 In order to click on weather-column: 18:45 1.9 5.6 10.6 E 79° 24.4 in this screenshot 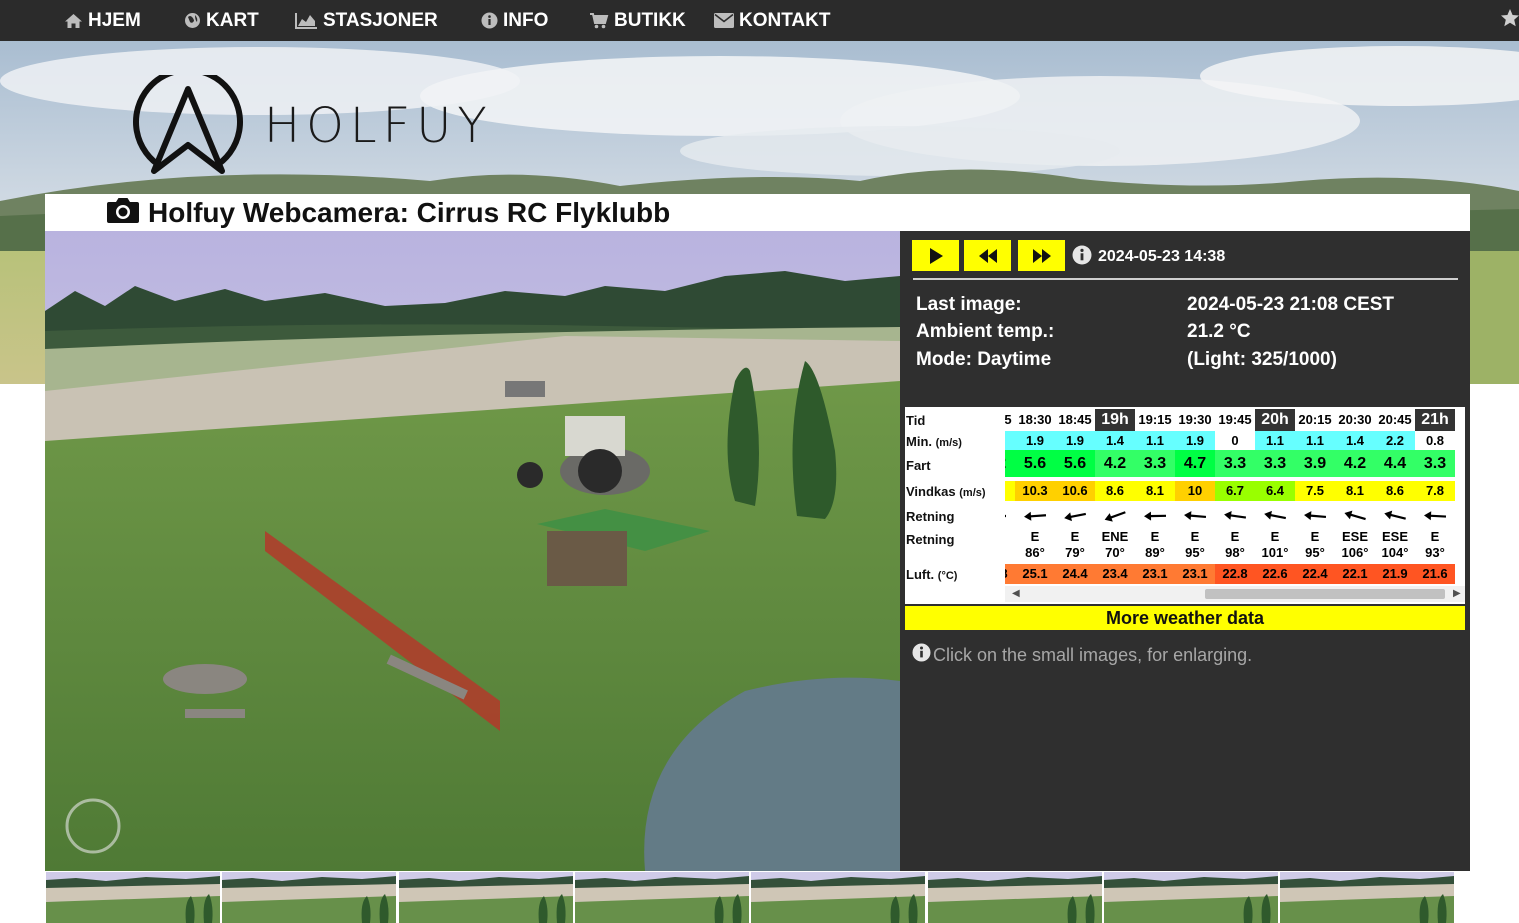, I will do `click(1075, 499)`.